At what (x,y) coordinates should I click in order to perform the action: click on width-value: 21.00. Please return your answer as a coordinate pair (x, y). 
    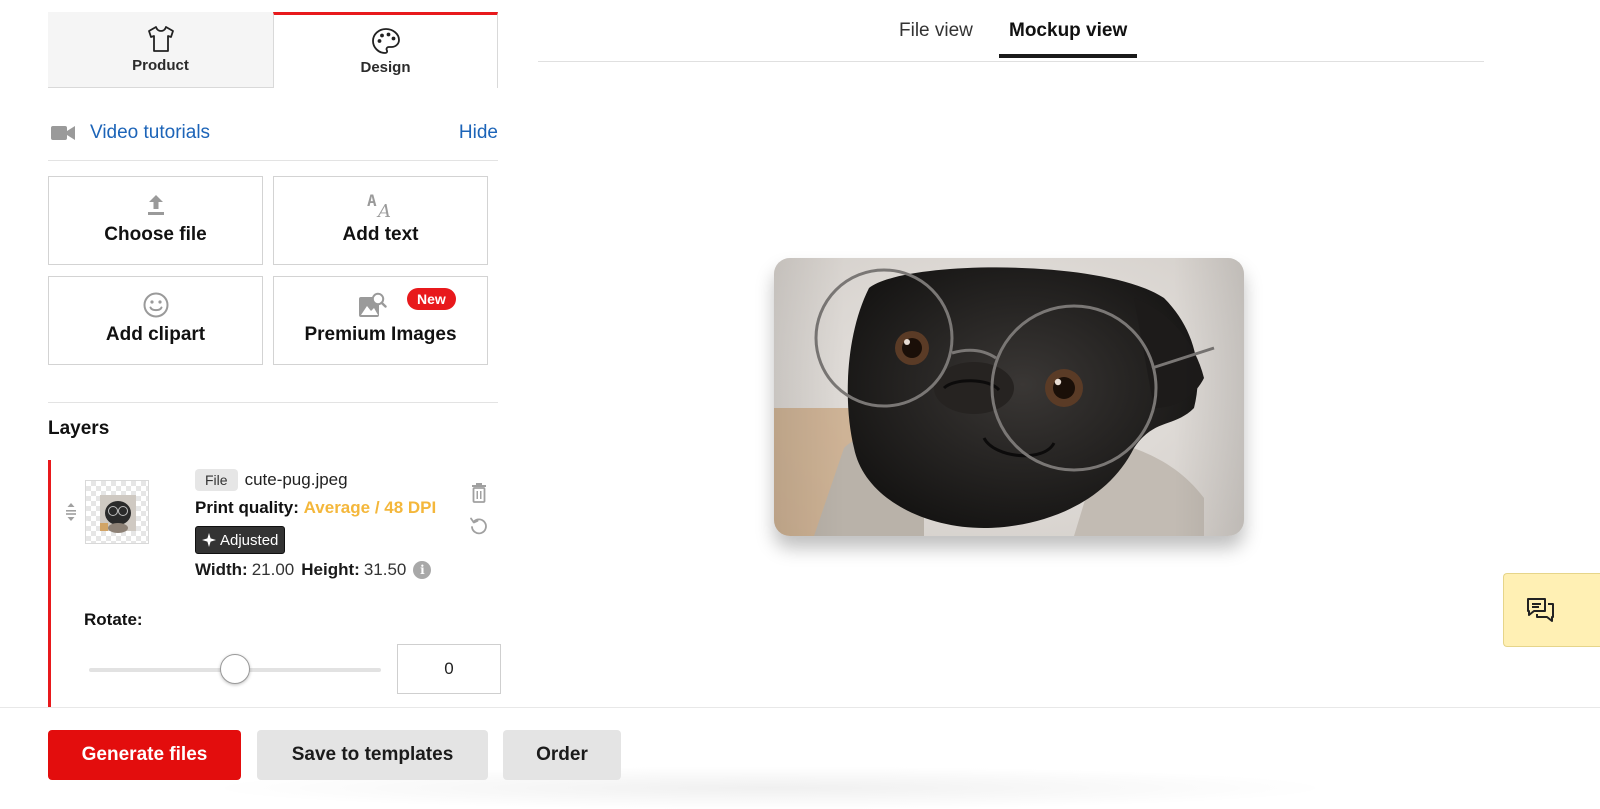
    Looking at the image, I should click on (273, 569).